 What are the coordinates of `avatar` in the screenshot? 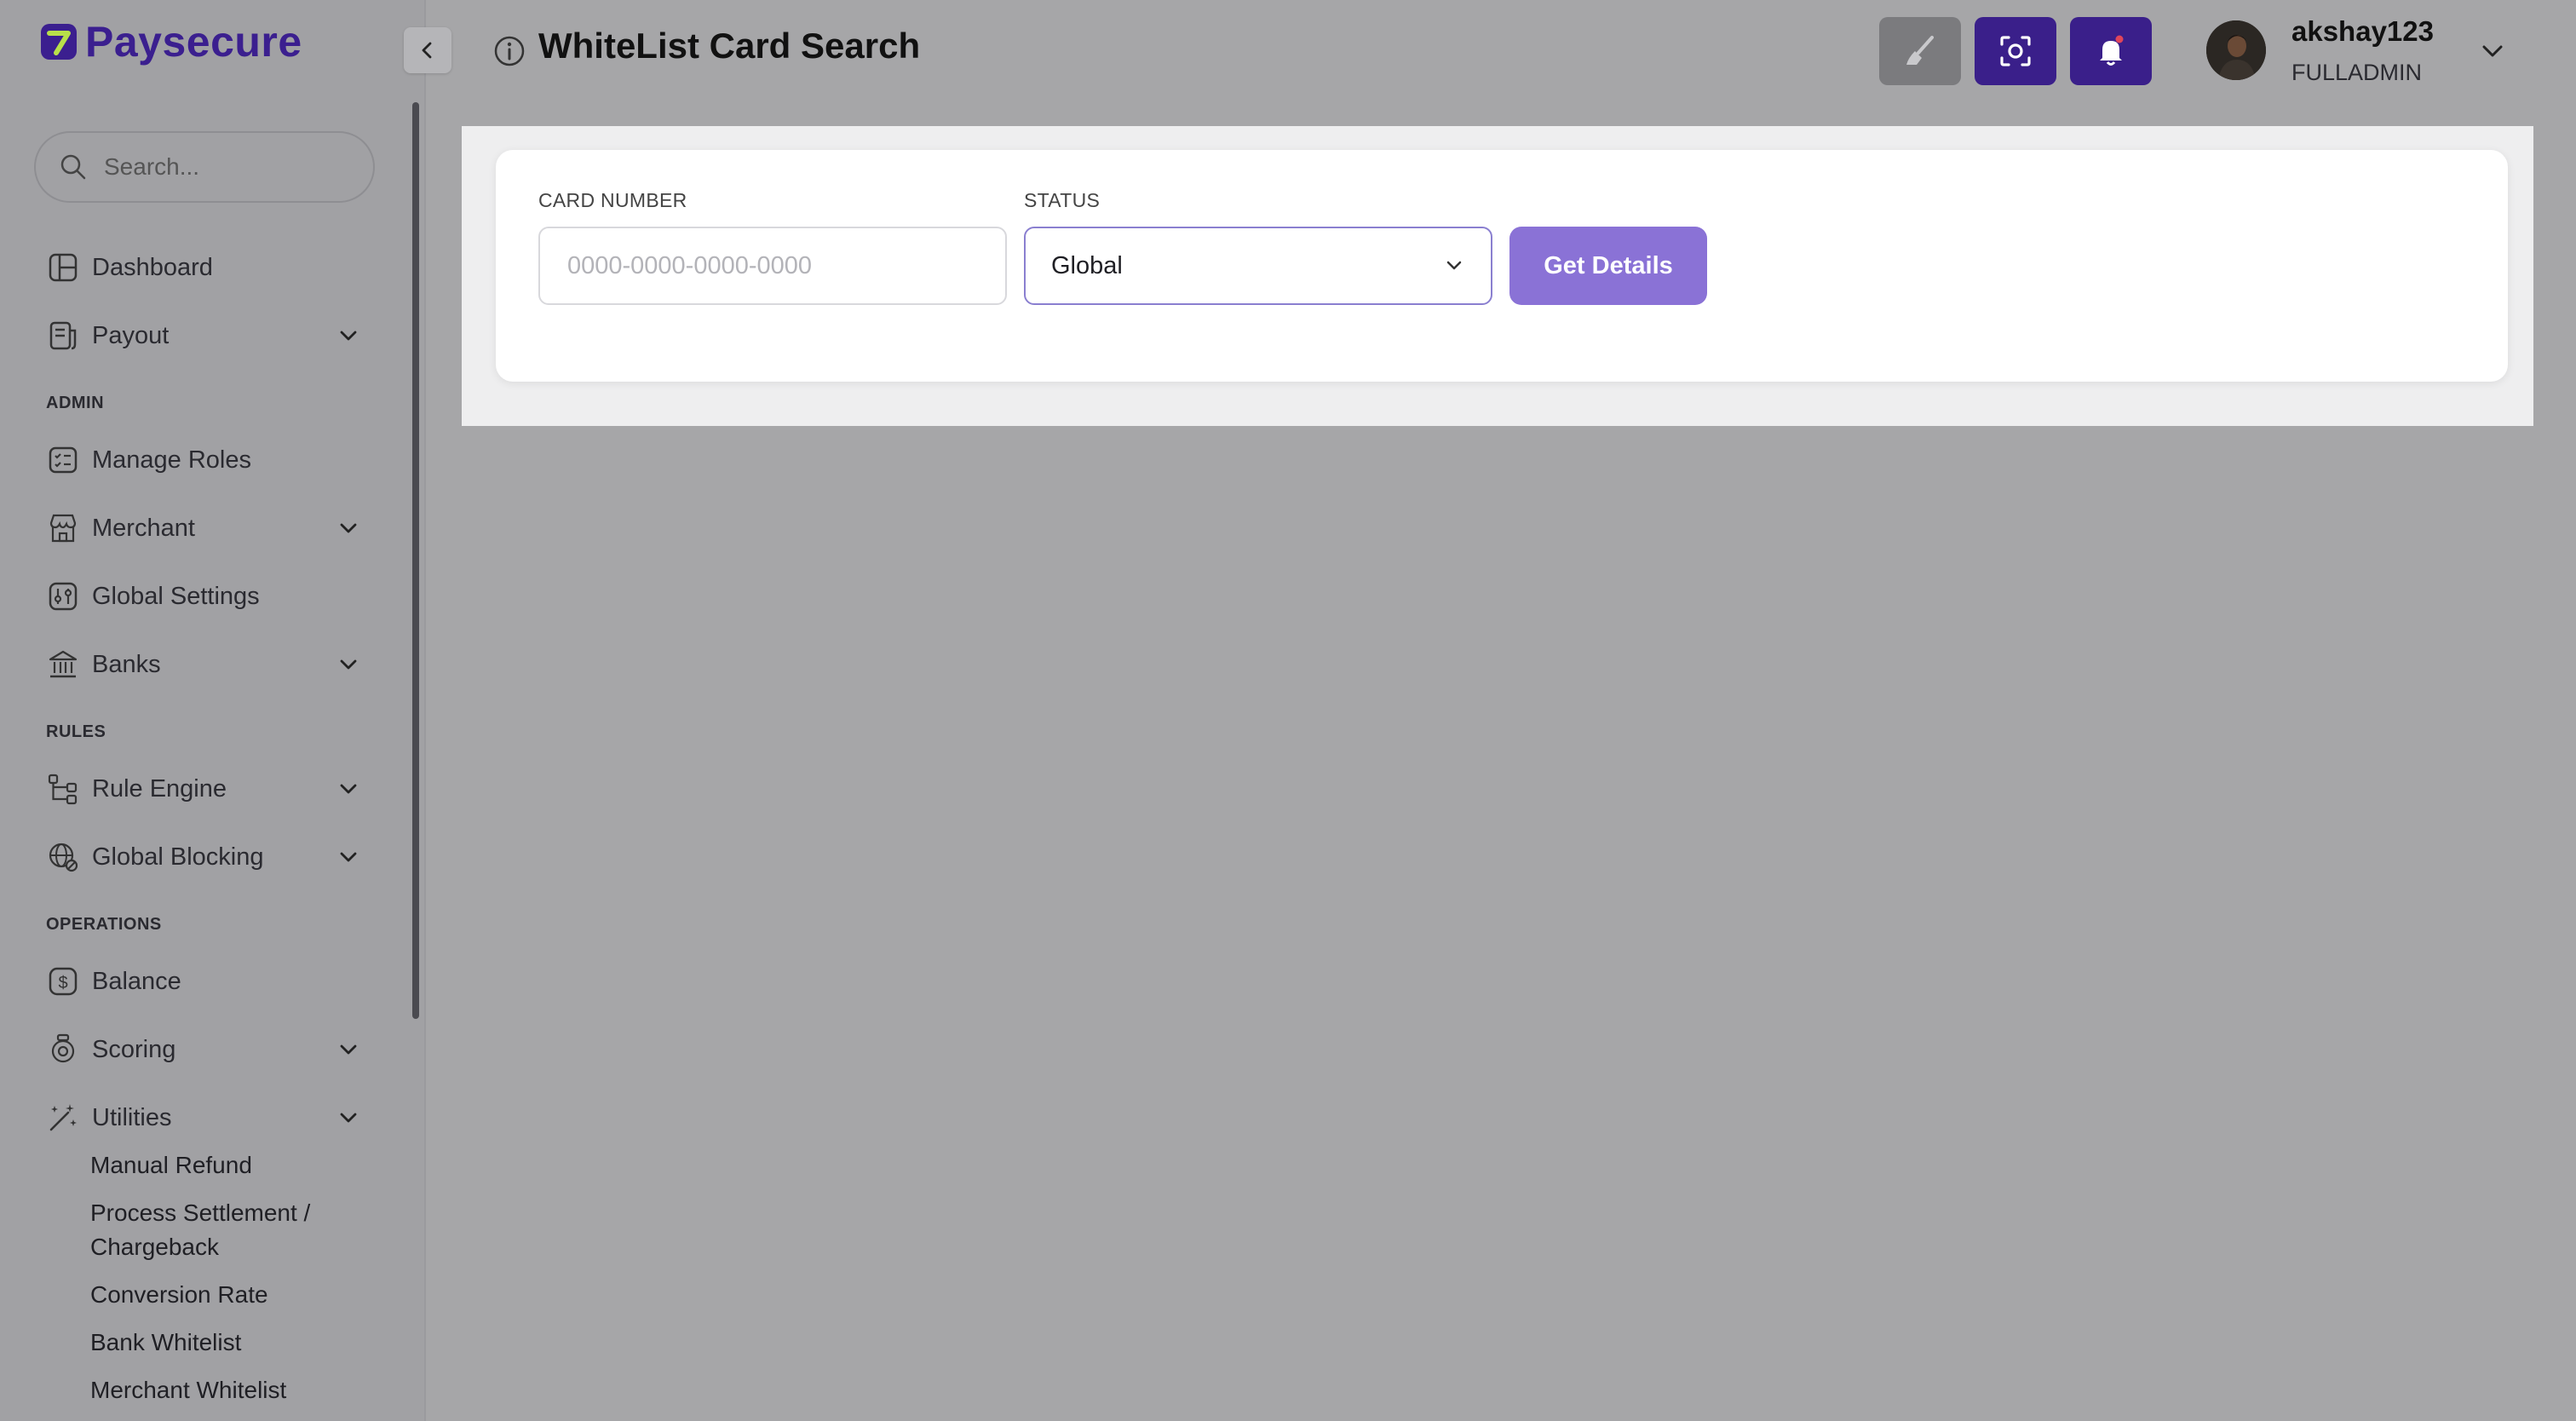 It's located at (2236, 50).